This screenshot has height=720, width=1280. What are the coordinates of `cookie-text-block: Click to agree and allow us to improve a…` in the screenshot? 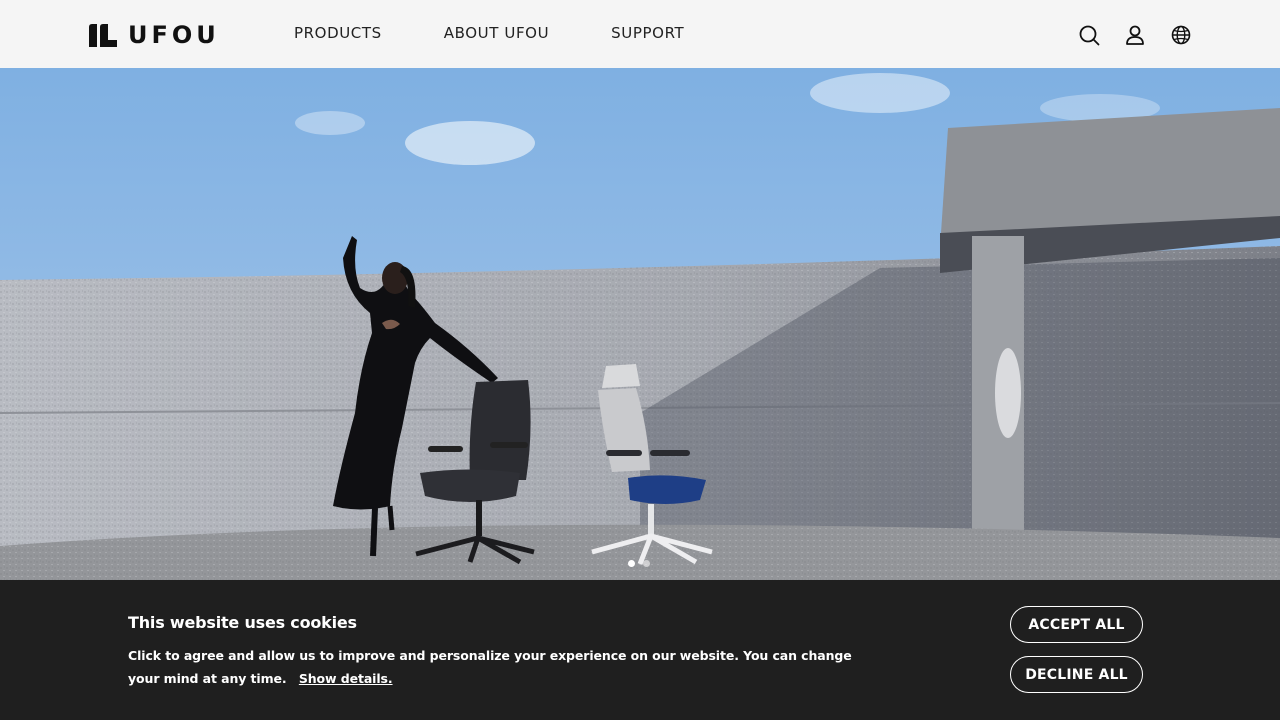 It's located at (498, 667).